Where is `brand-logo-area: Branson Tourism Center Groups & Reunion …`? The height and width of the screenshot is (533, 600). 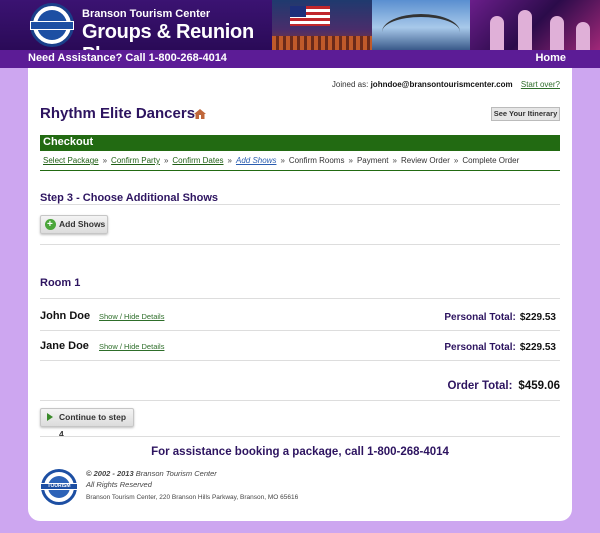
brand-logo-area: Branson Tourism Center Groups & Reunion … is located at coordinates (136, 25).